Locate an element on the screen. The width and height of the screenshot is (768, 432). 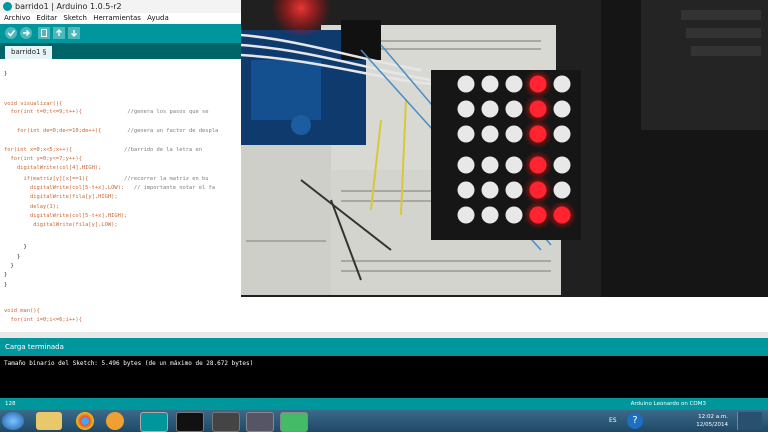
clock-date: 12/05/2014 is located at coordinates (712, 425).